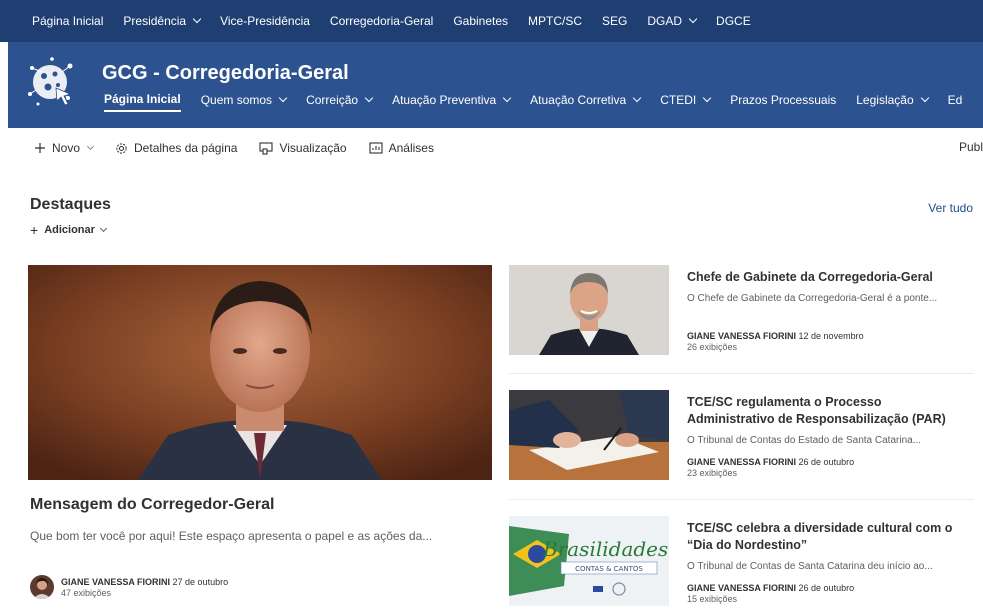  Describe the element at coordinates (829, 277) in the screenshot. I see `news-title: Chefe de Gabinete da Corregedoria-Geral` at that location.